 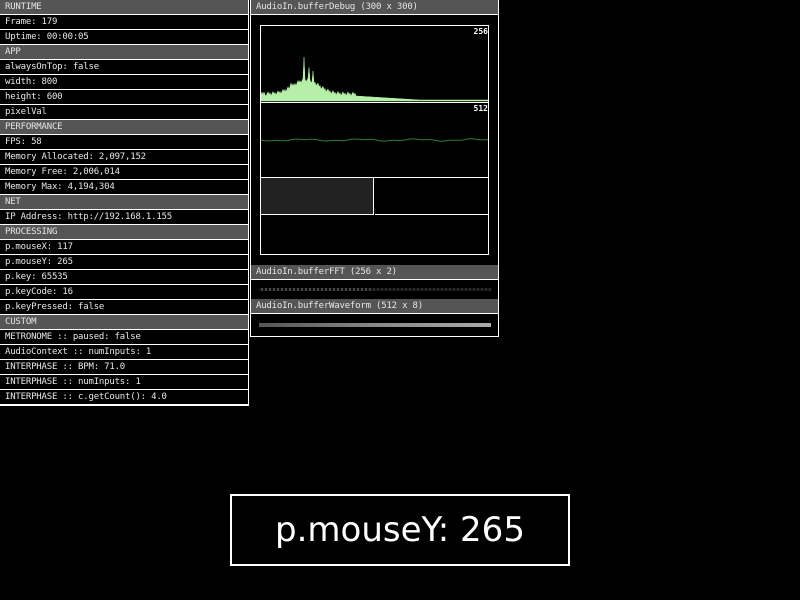 I want to click on section-header: APP, so click(x=124, y=52).